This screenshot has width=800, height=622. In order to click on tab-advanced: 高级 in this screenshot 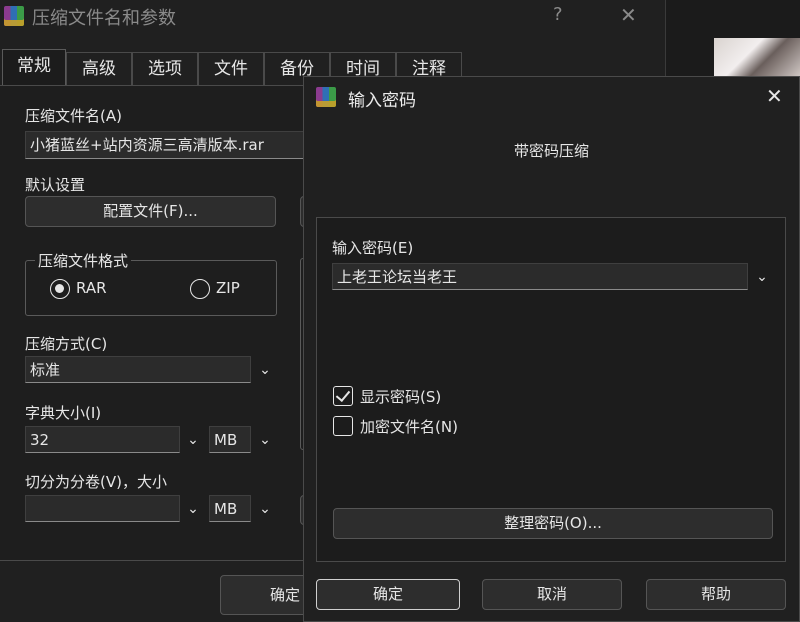, I will do `click(99, 69)`.